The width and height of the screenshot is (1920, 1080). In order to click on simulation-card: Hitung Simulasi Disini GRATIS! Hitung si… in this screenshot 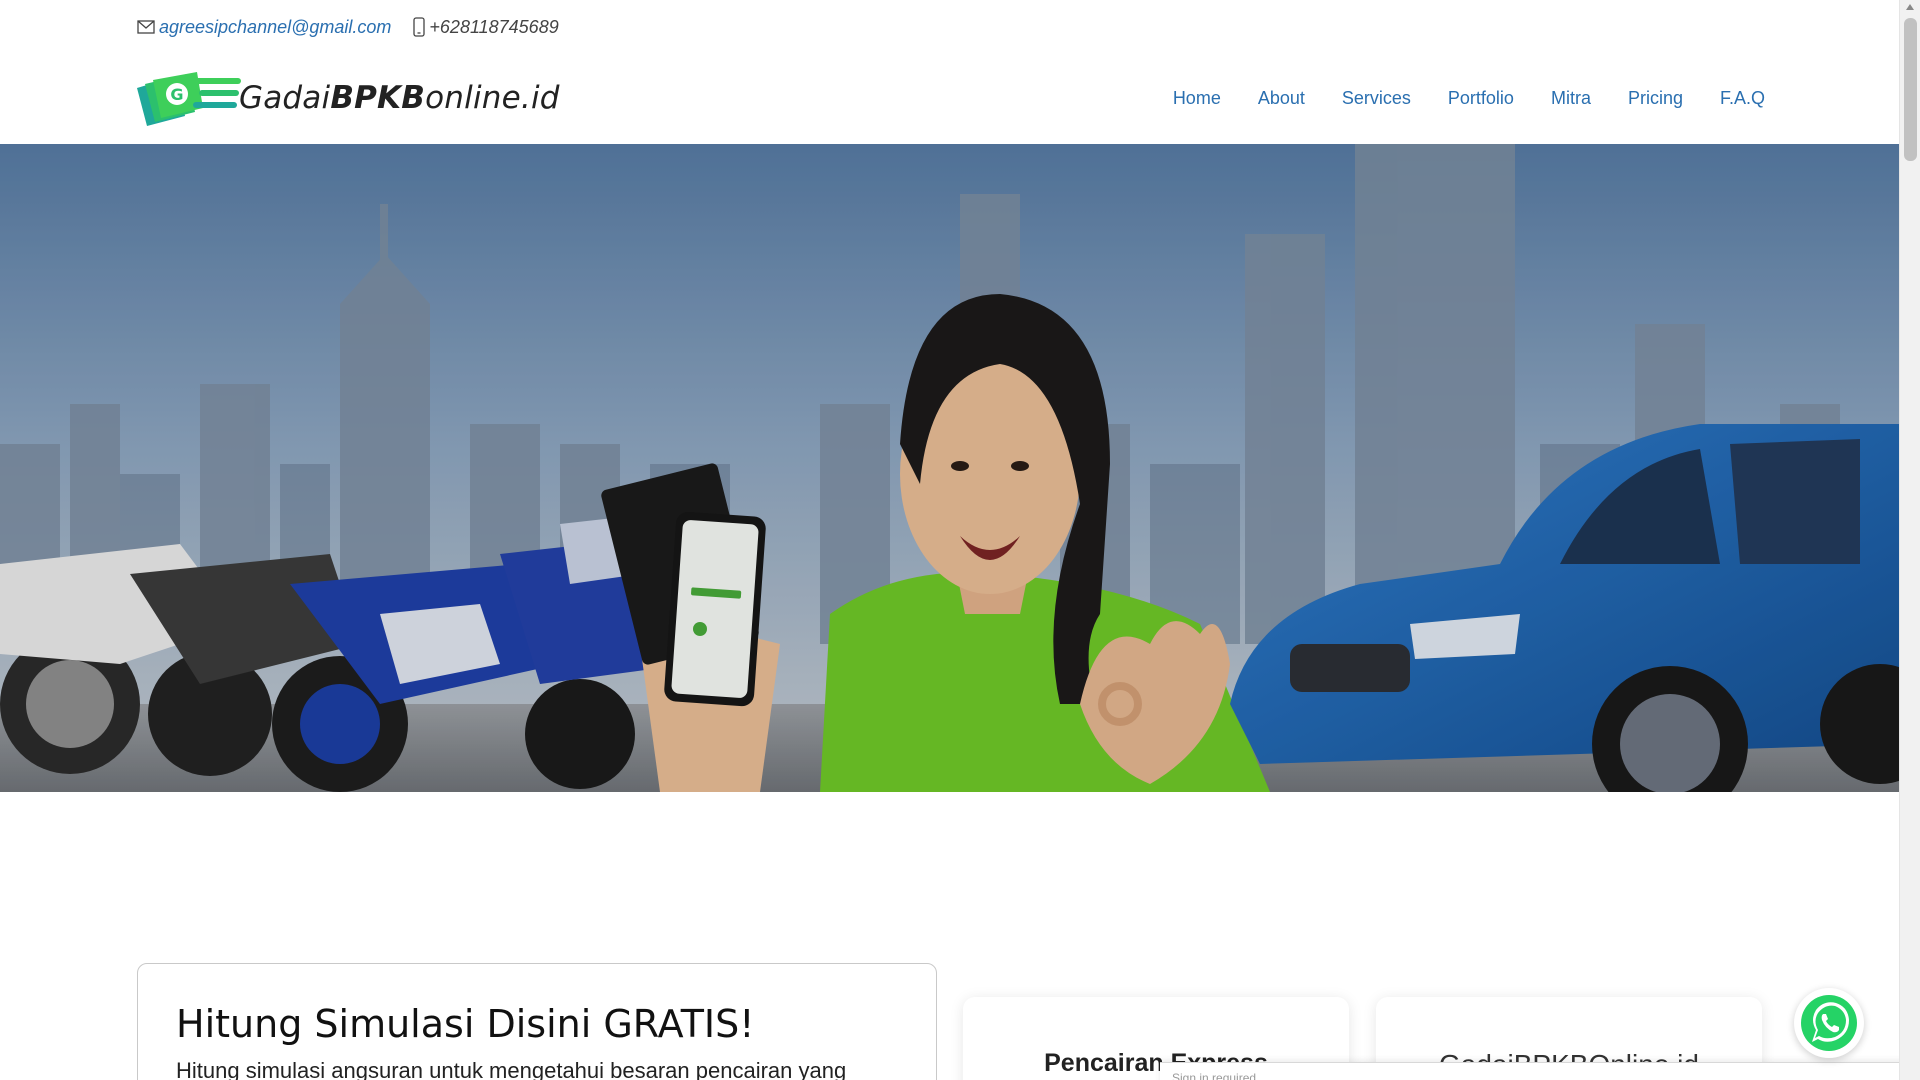, I will do `click(537, 1021)`.